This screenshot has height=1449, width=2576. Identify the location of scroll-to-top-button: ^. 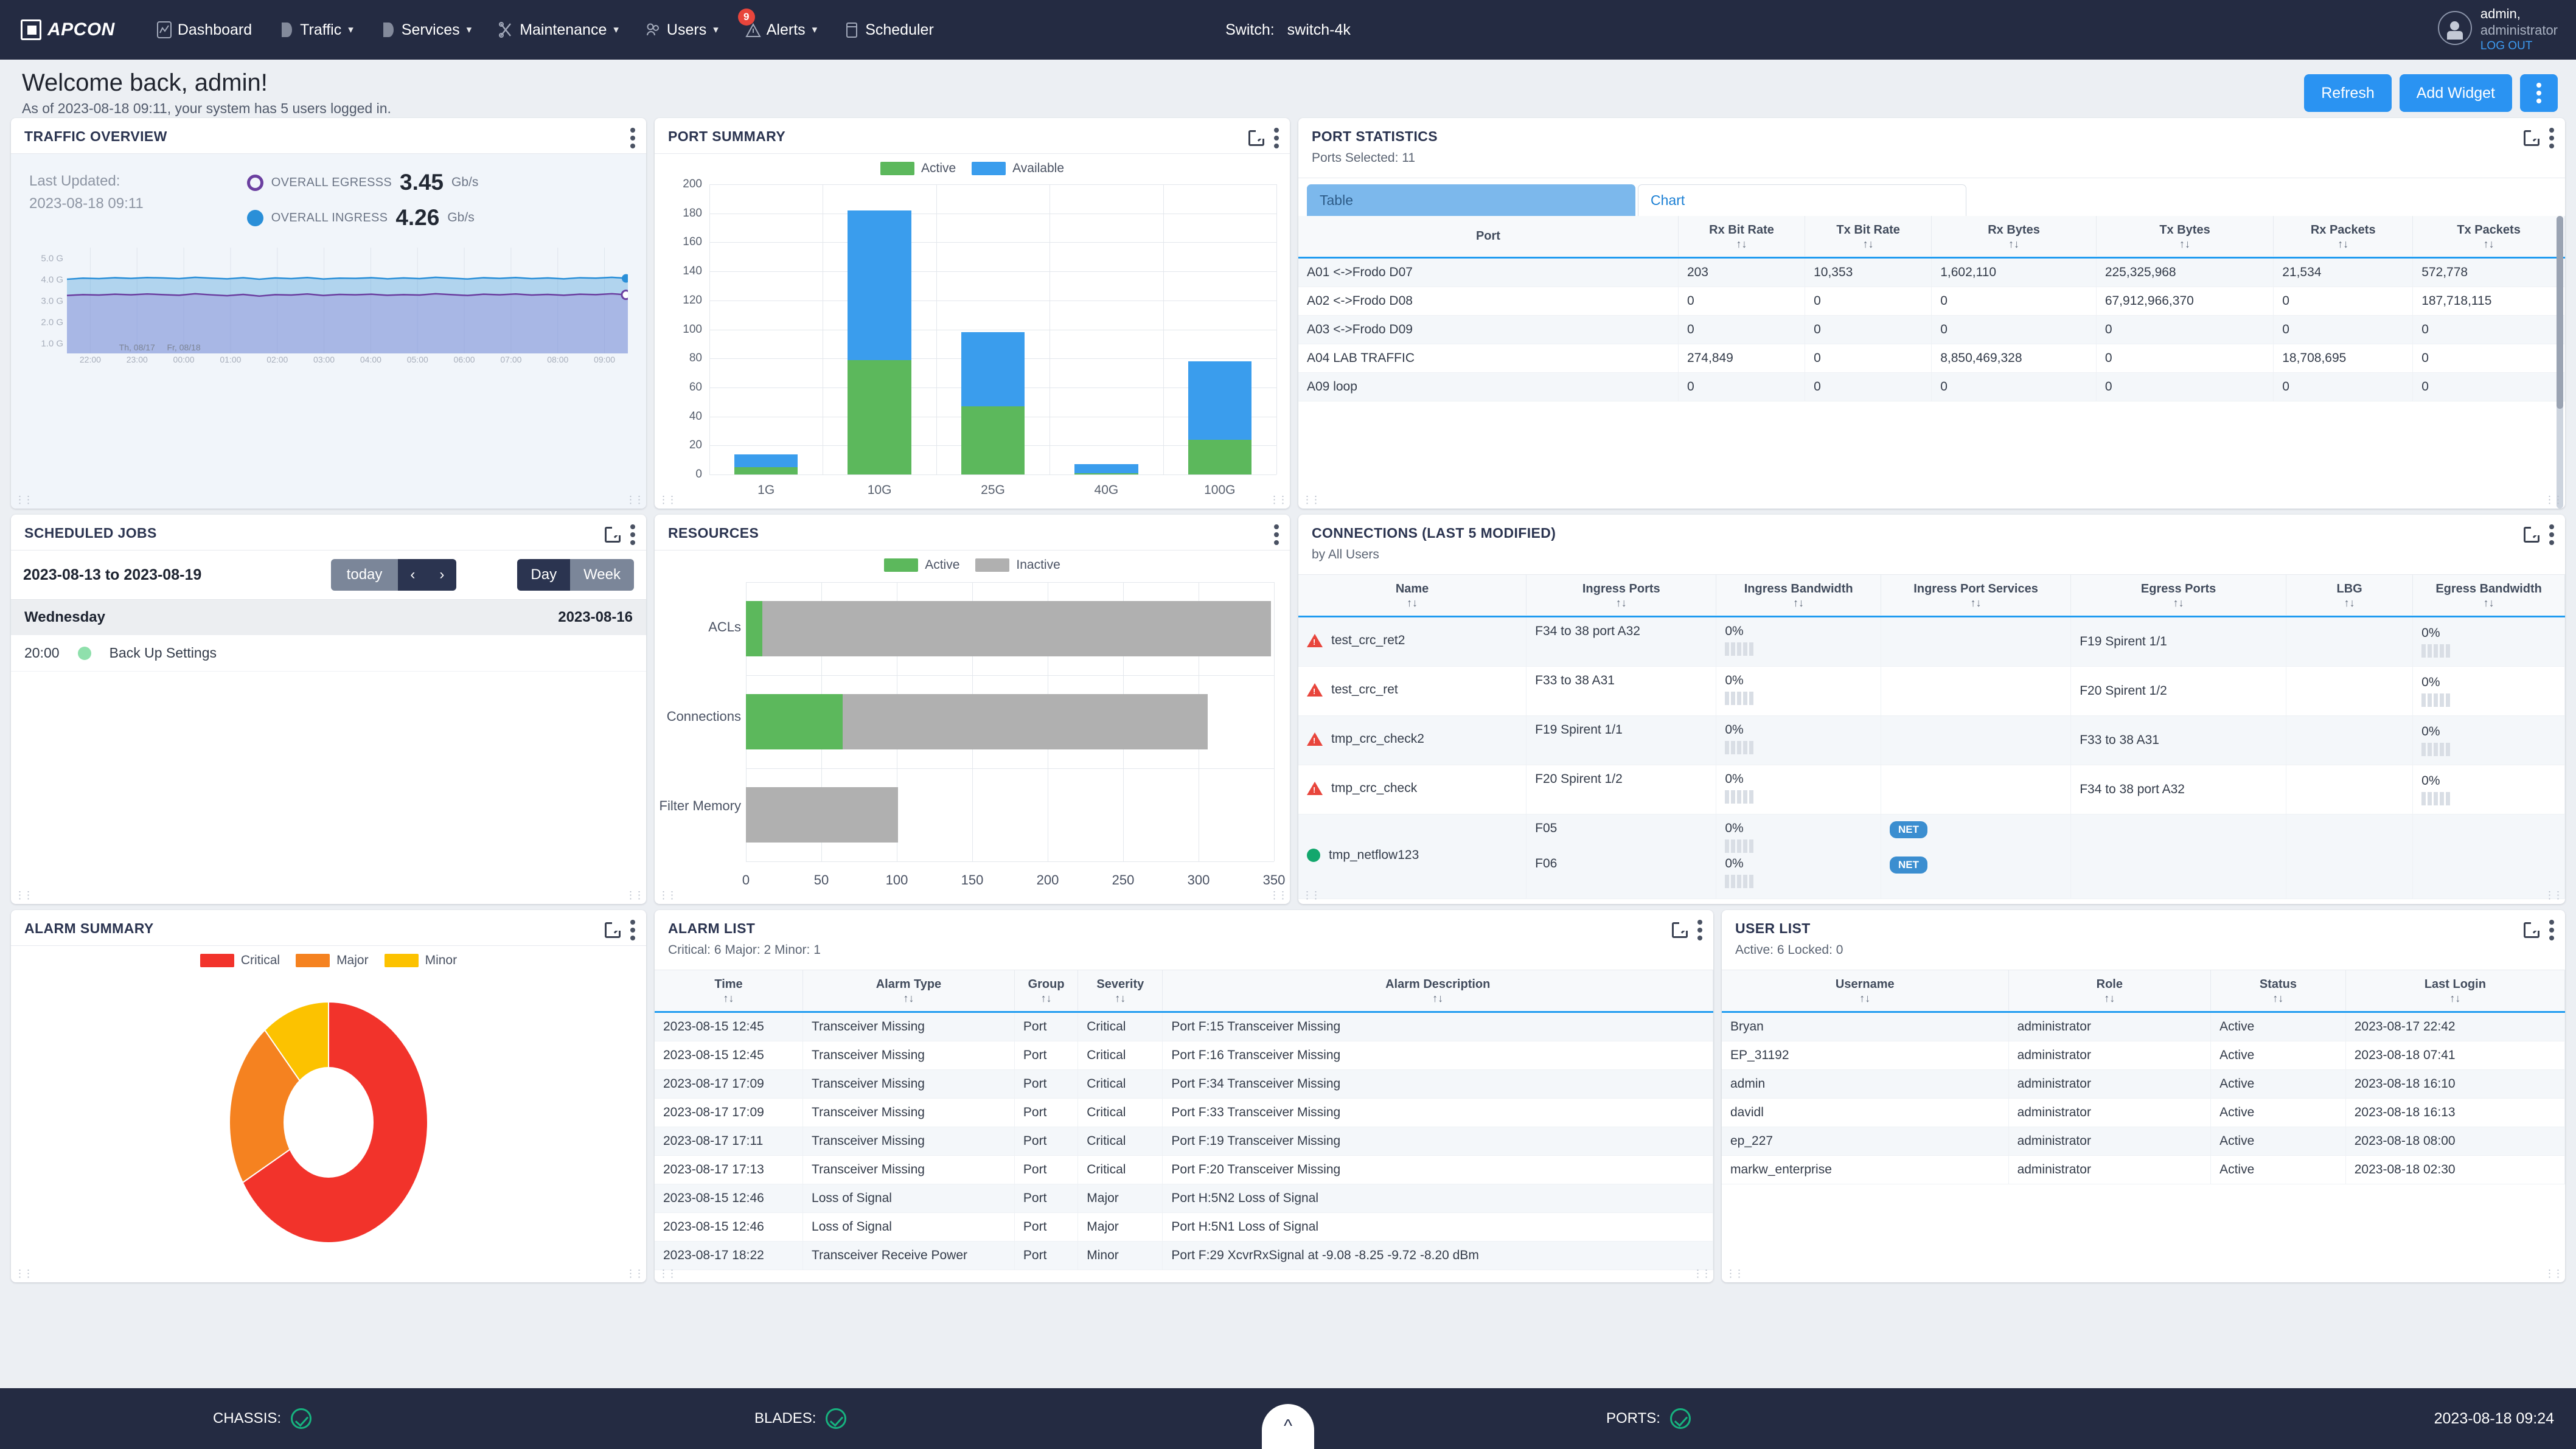
(1288, 1426).